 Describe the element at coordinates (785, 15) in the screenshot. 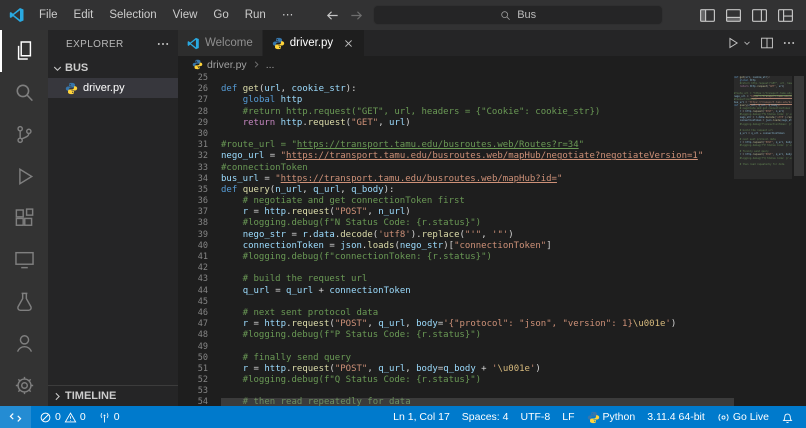

I see `customize-layout-icon` at that location.